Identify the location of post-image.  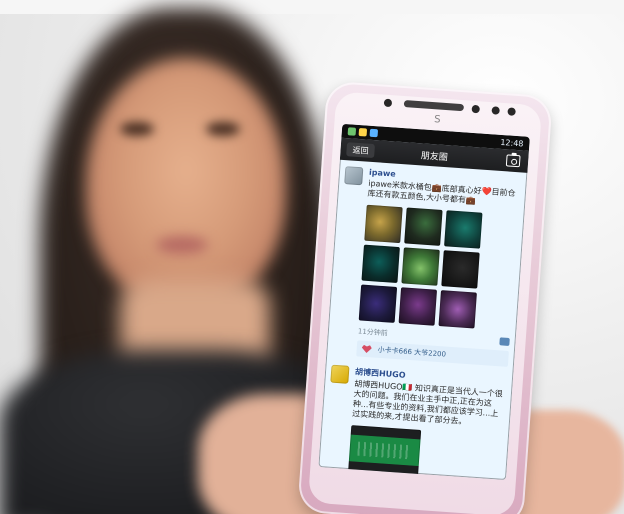
(385, 450).